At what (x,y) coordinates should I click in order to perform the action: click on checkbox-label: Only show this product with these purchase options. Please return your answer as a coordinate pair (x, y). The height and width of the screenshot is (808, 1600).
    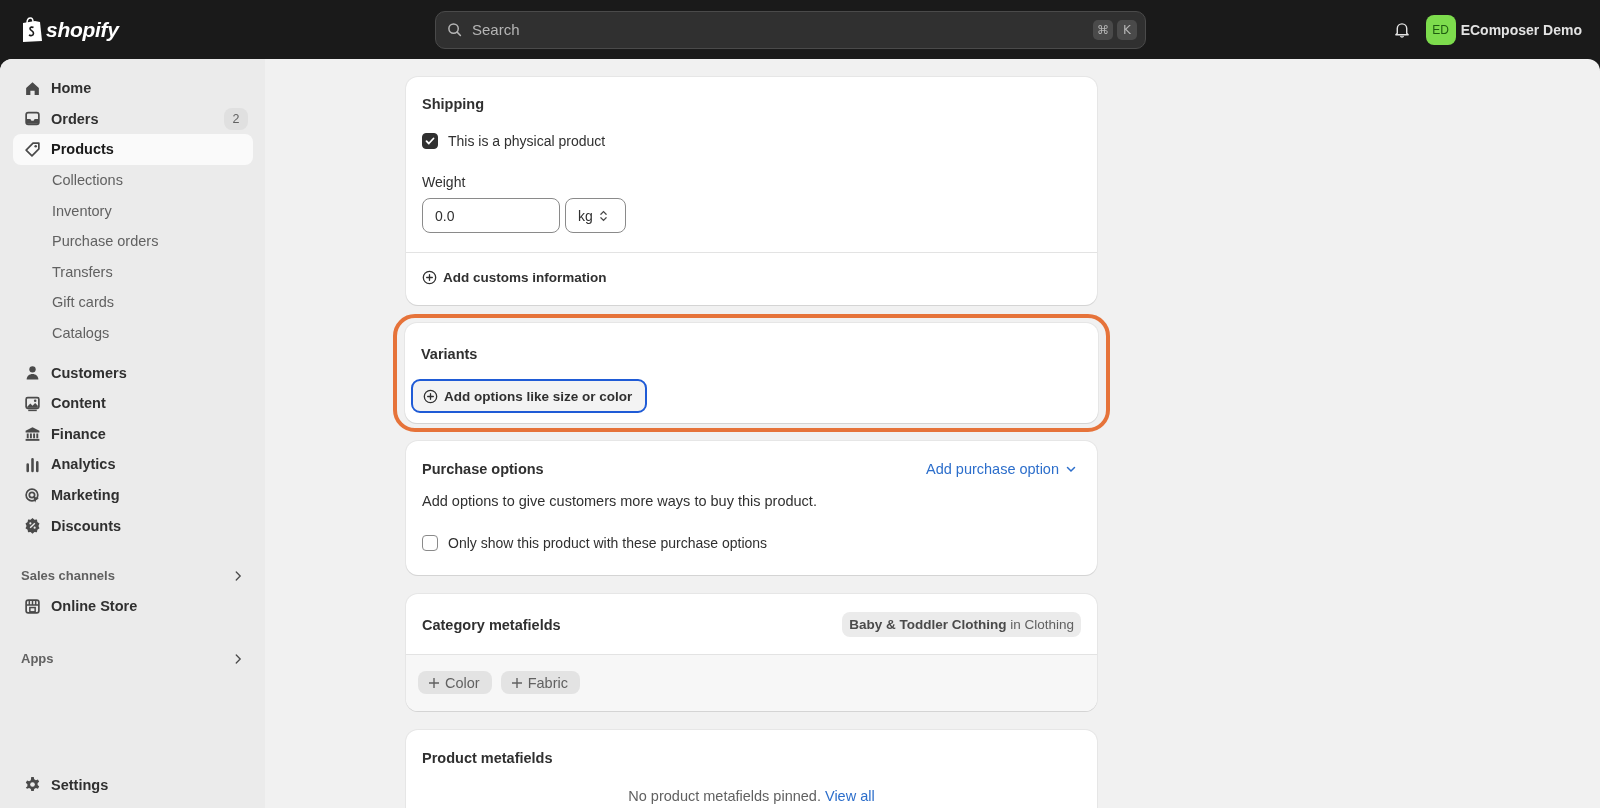
    Looking at the image, I should click on (608, 543).